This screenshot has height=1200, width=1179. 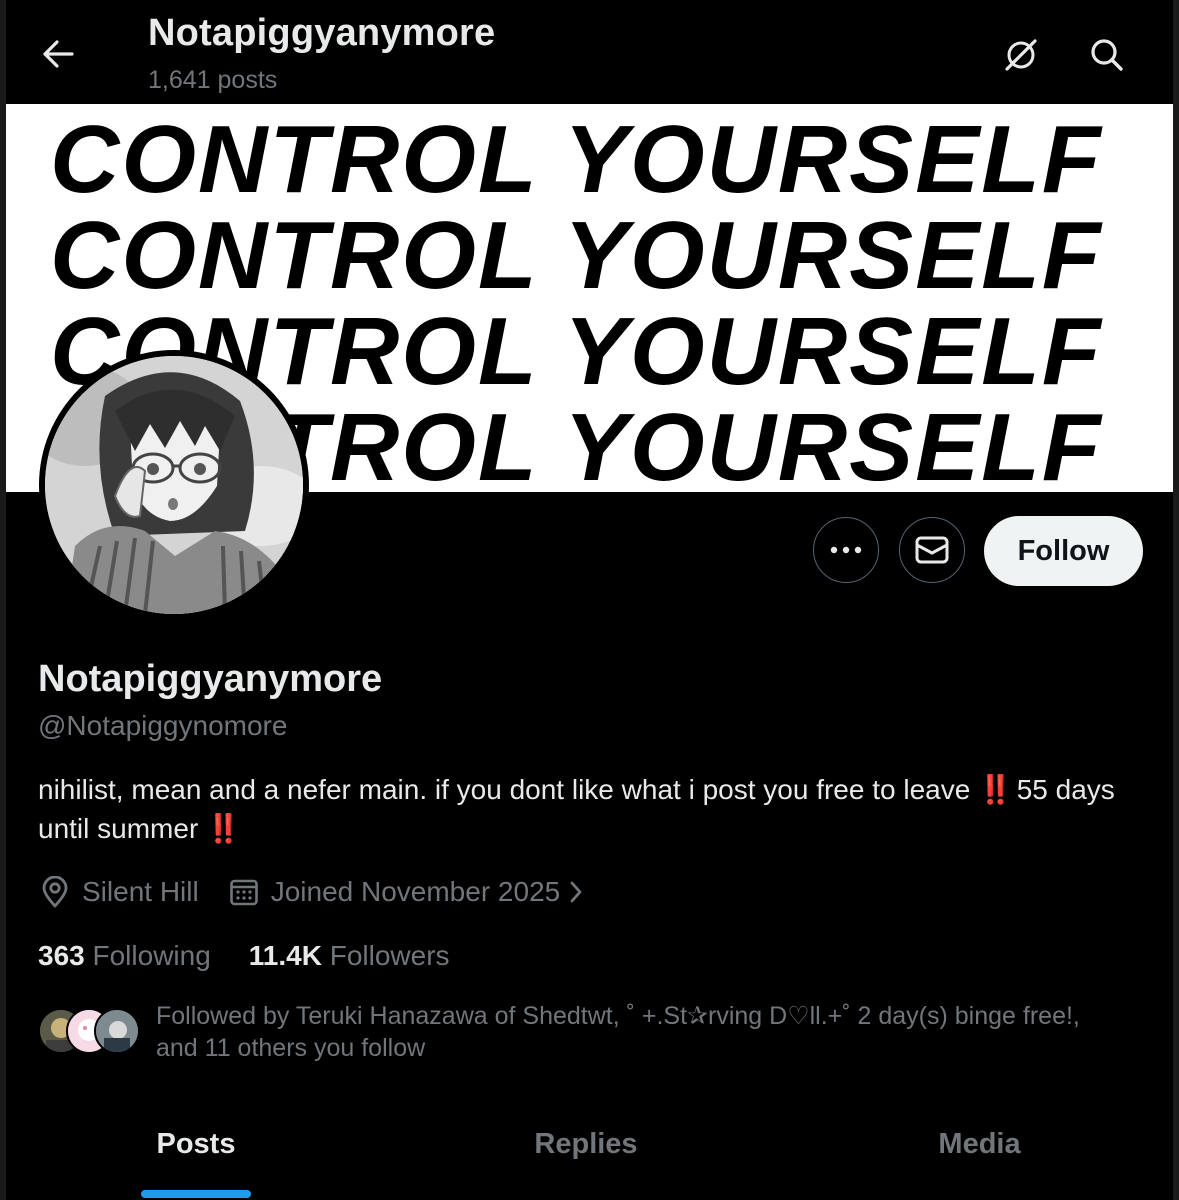 What do you see at coordinates (151, 955) in the screenshot?
I see `following-label: Following` at bounding box center [151, 955].